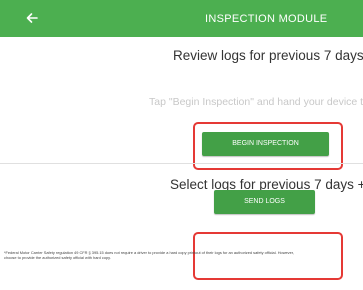 This screenshot has height=290, width=363. I want to click on arrow-left-icon, so click(32, 18).